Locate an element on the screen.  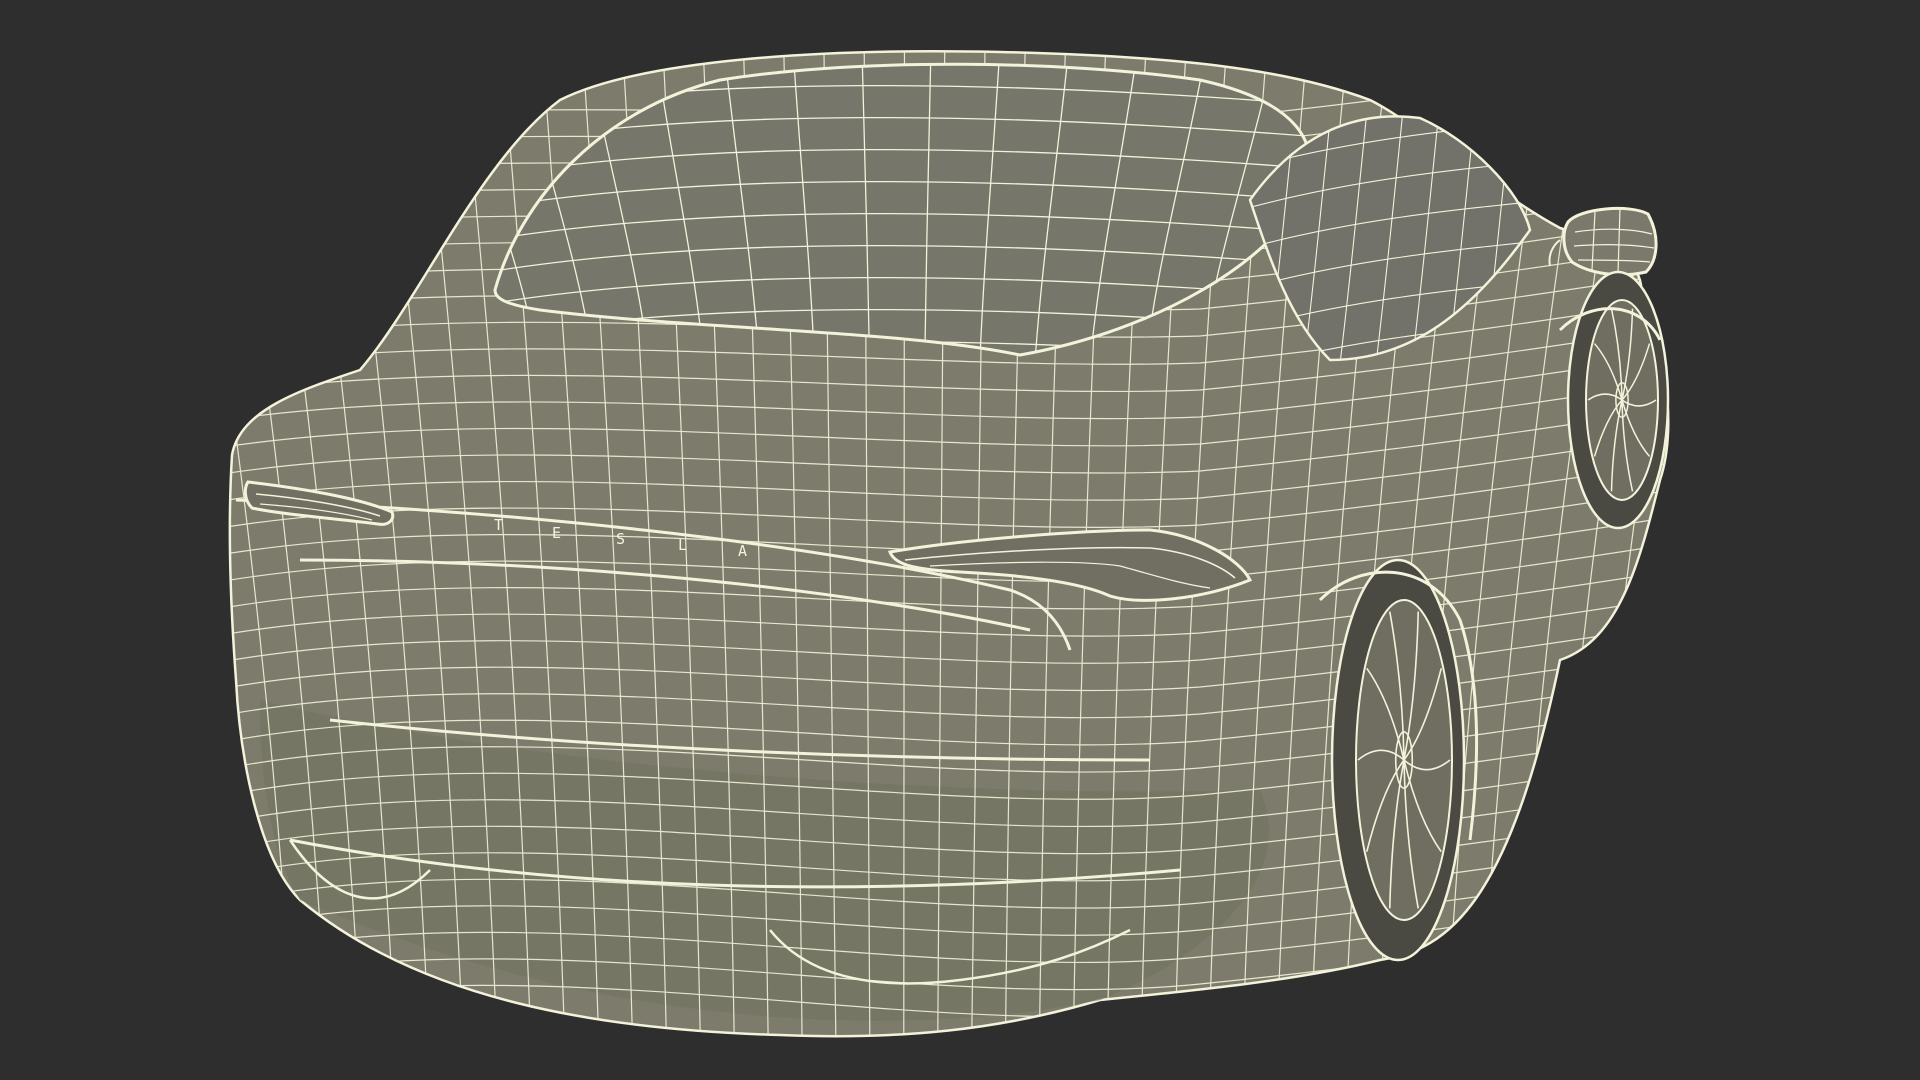
emblem-letter-a: A is located at coordinates (742, 551).